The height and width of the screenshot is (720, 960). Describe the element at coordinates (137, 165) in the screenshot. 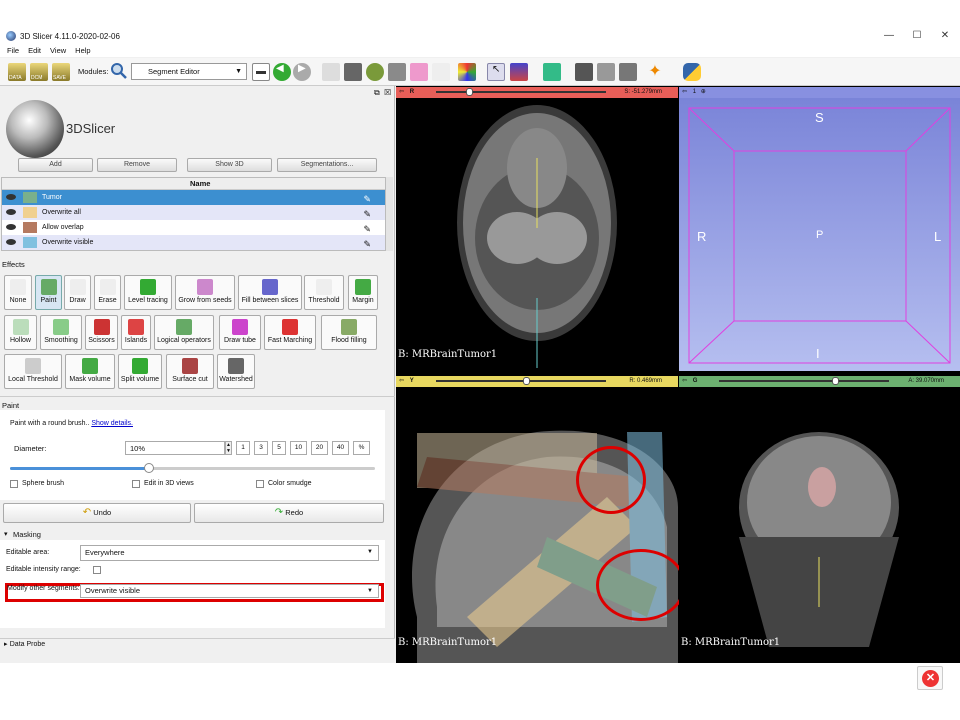

I see `remove-segment-button: Remove` at that location.